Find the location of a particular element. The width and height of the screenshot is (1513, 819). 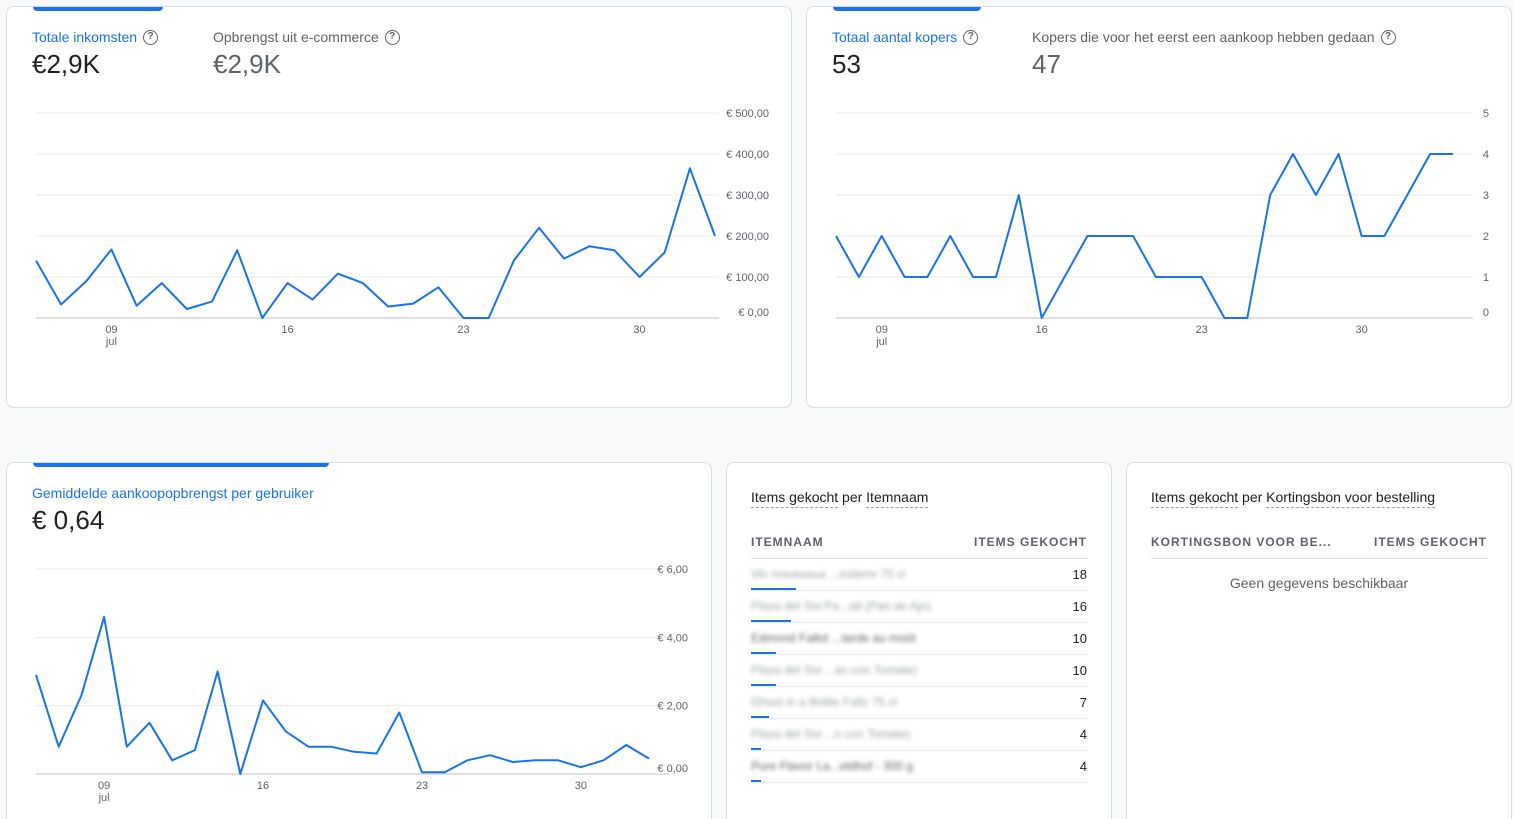

avg-revenue-line-chart: € 0,00 € 2,00 € 4,00 € 6,00 09jul 16 23 30 is located at coordinates (361, 684).